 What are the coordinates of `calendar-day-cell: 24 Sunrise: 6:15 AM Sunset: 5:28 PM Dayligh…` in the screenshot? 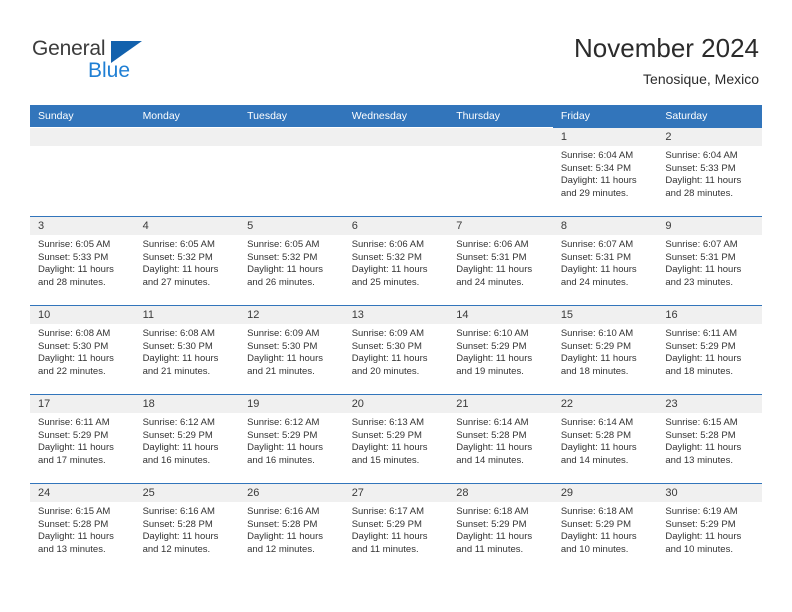 It's located at (82, 528).